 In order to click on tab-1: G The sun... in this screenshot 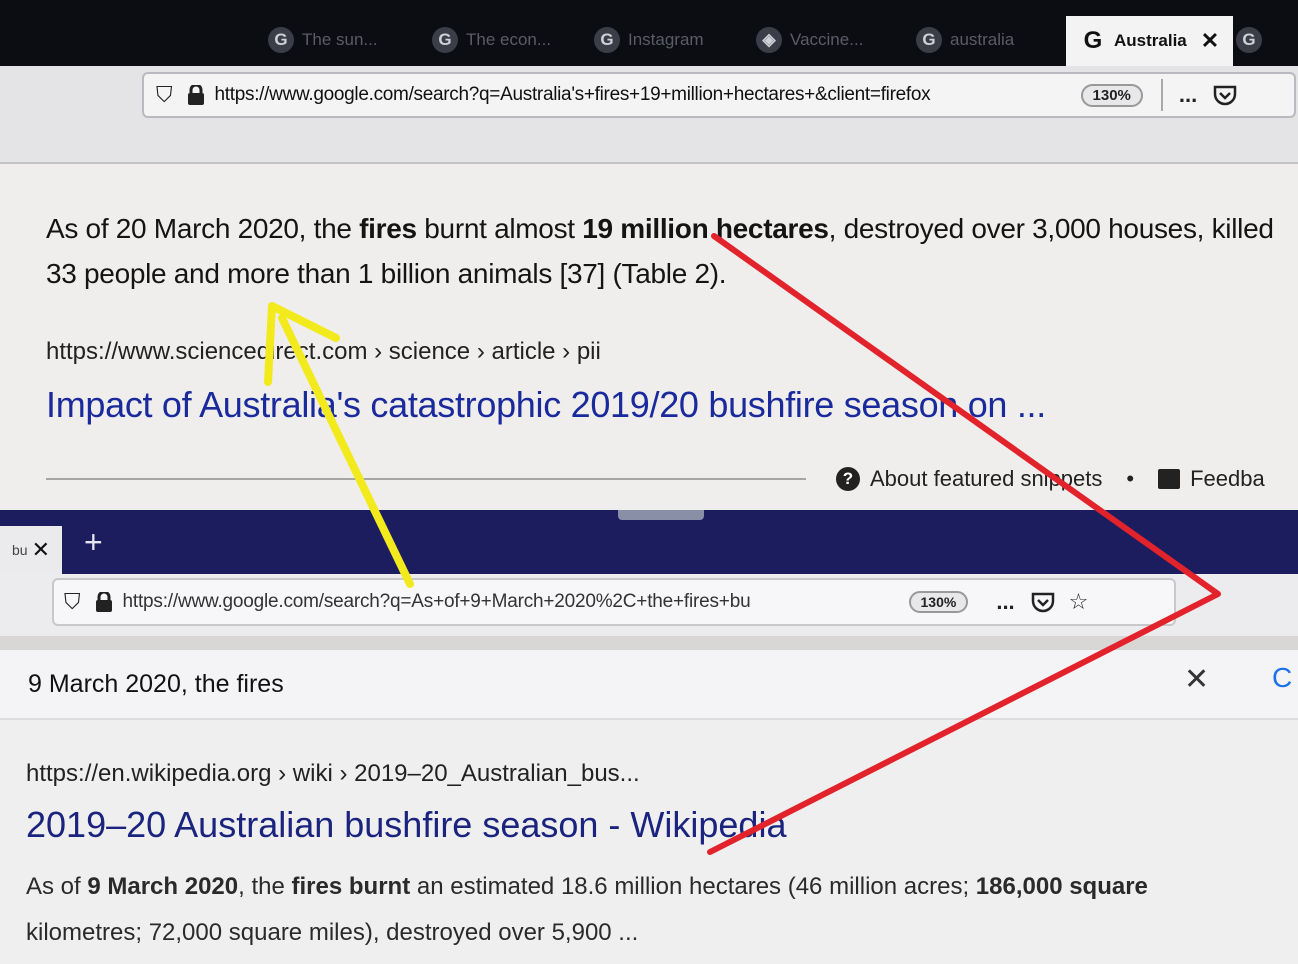, I will do `click(323, 40)`.